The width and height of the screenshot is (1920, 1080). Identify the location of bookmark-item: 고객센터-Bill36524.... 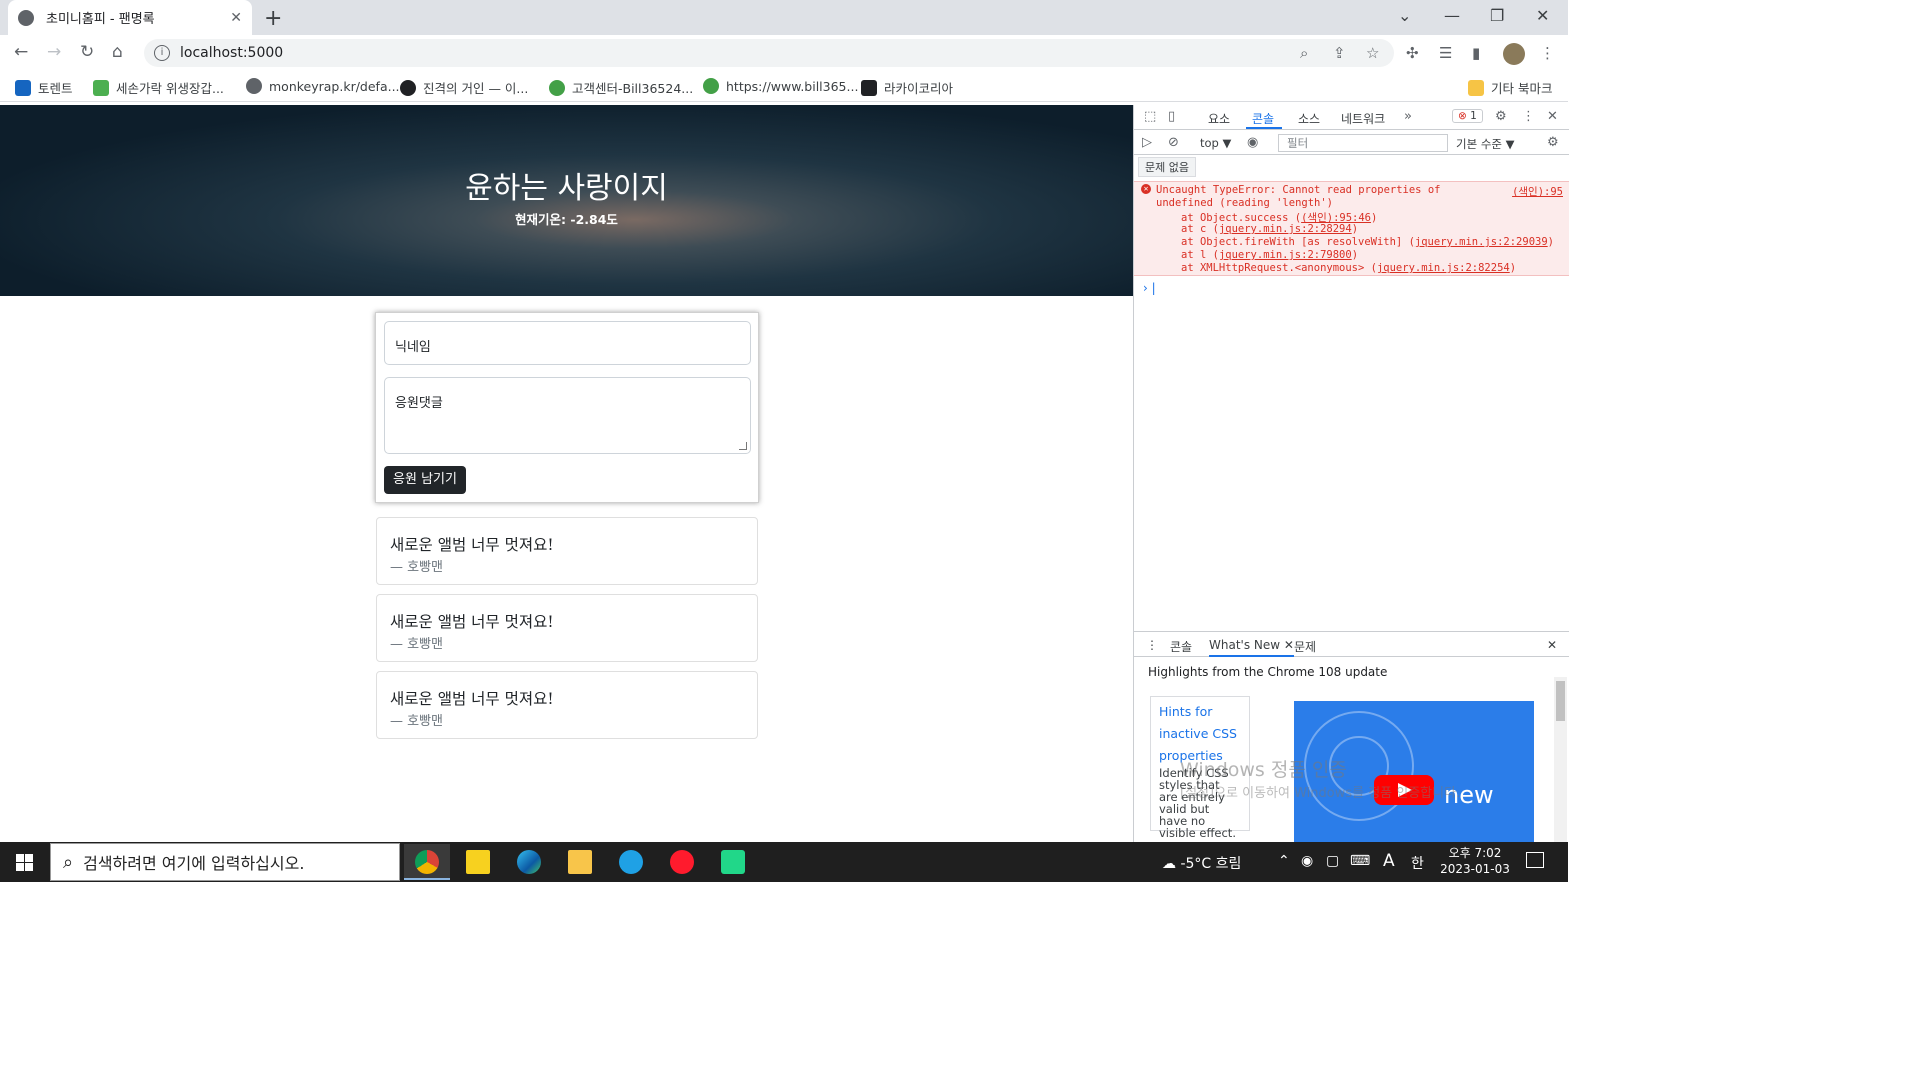
(621, 87).